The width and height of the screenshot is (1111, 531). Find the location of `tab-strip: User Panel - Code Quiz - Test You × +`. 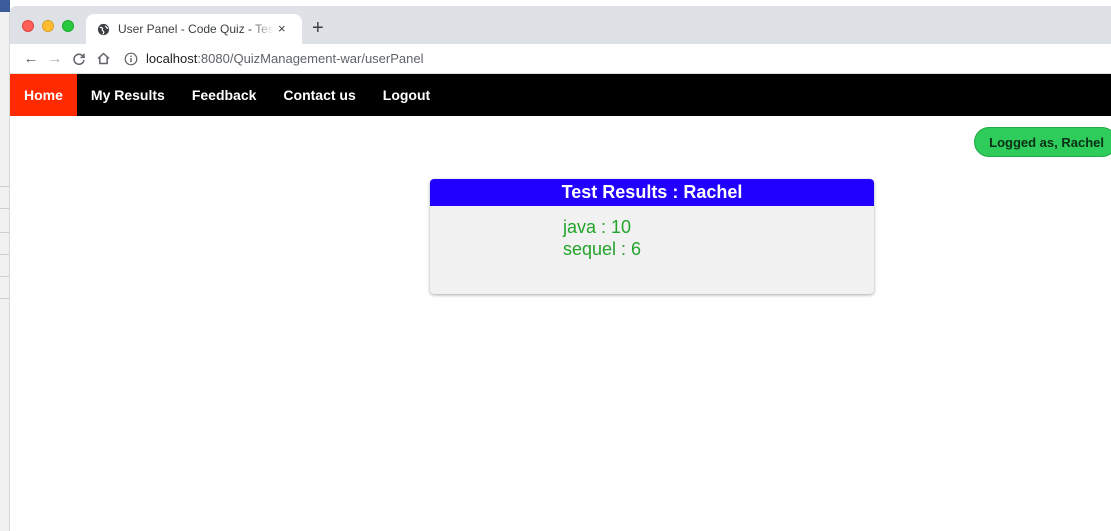

tab-strip: User Panel - Code Quiz - Test You × + is located at coordinates (560, 25).